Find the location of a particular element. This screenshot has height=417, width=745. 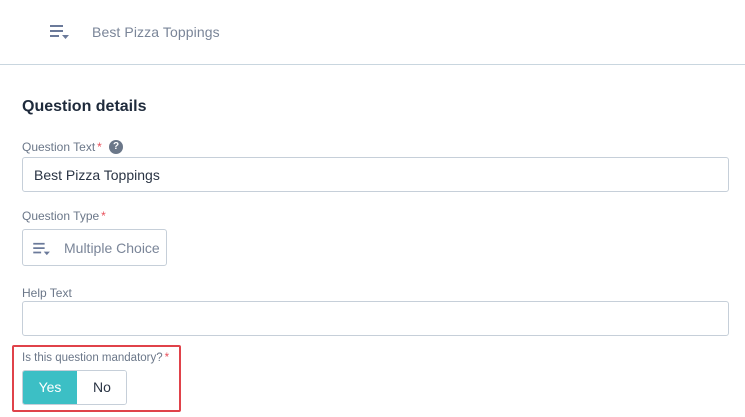

question-text-label-text: Question Text is located at coordinates (59, 147).